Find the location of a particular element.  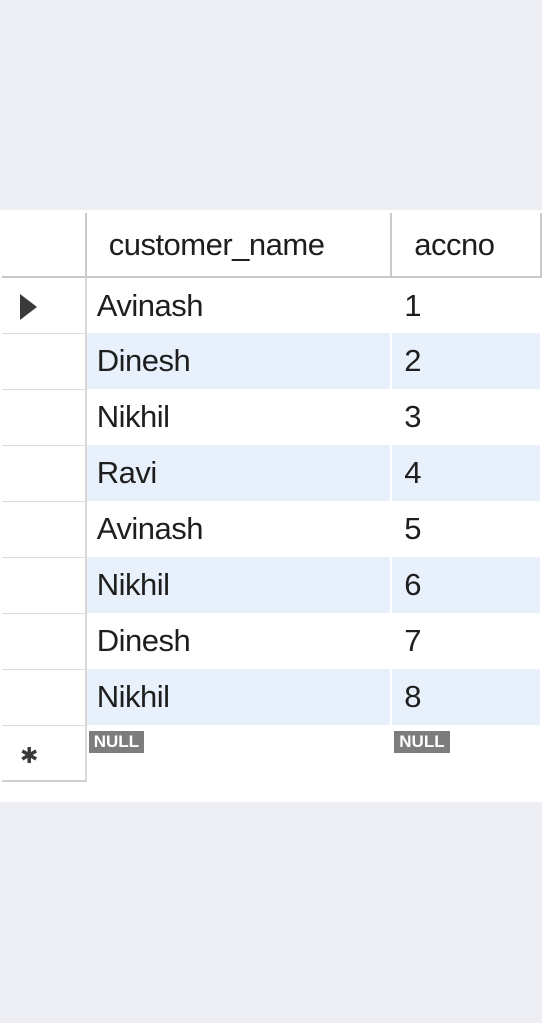

table-row: Dinesh 7 is located at coordinates (272, 641).